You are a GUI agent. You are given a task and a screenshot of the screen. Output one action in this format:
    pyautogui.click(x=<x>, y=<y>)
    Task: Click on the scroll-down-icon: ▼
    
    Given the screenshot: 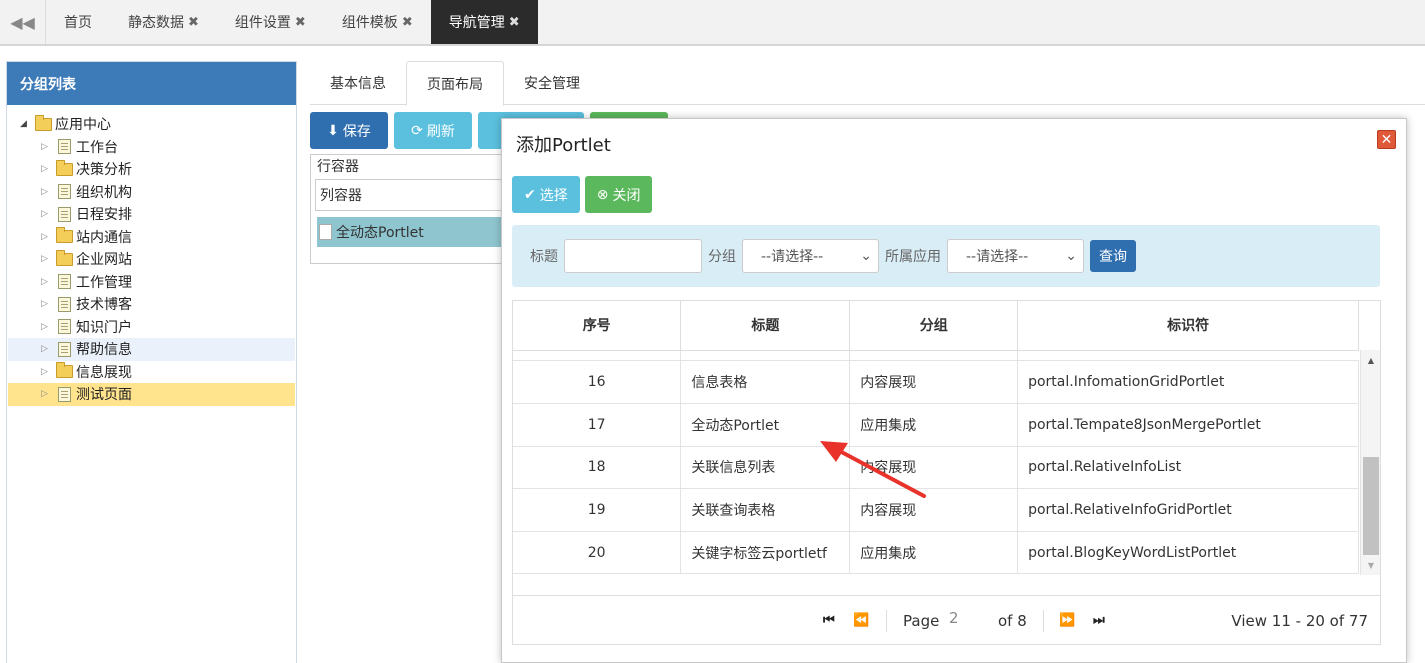 What is the action you would take?
    pyautogui.click(x=1371, y=565)
    